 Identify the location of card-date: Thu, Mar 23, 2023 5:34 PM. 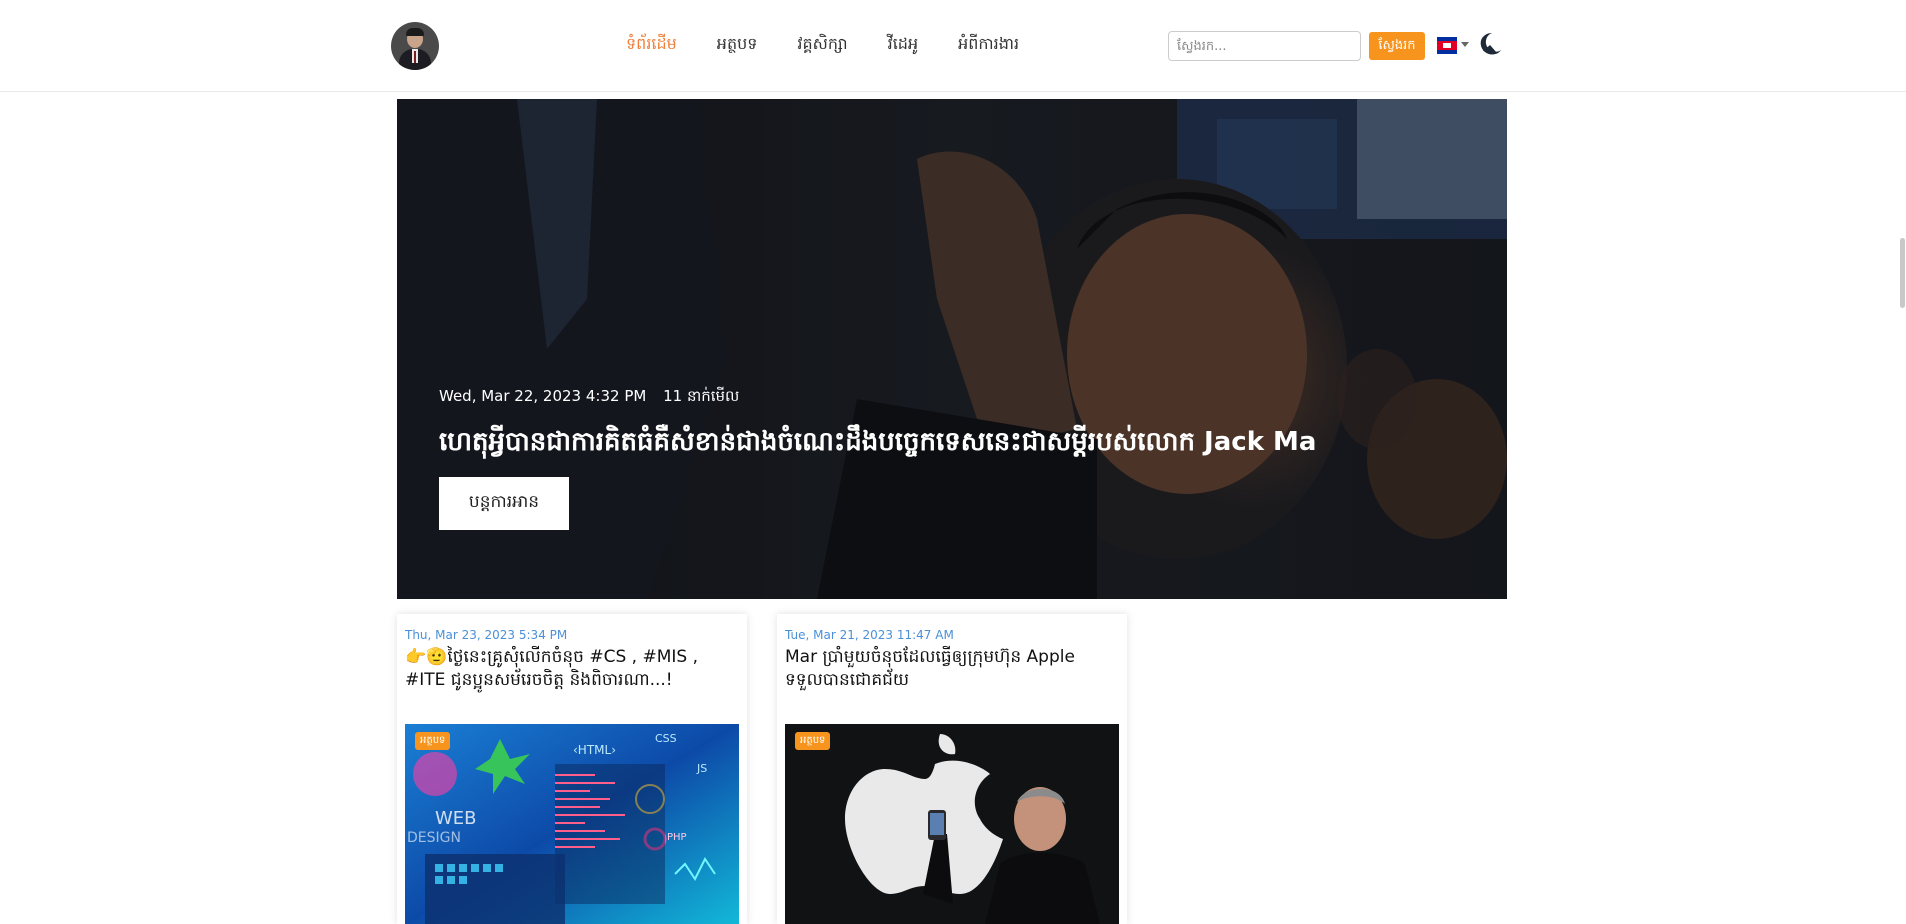
(486, 635).